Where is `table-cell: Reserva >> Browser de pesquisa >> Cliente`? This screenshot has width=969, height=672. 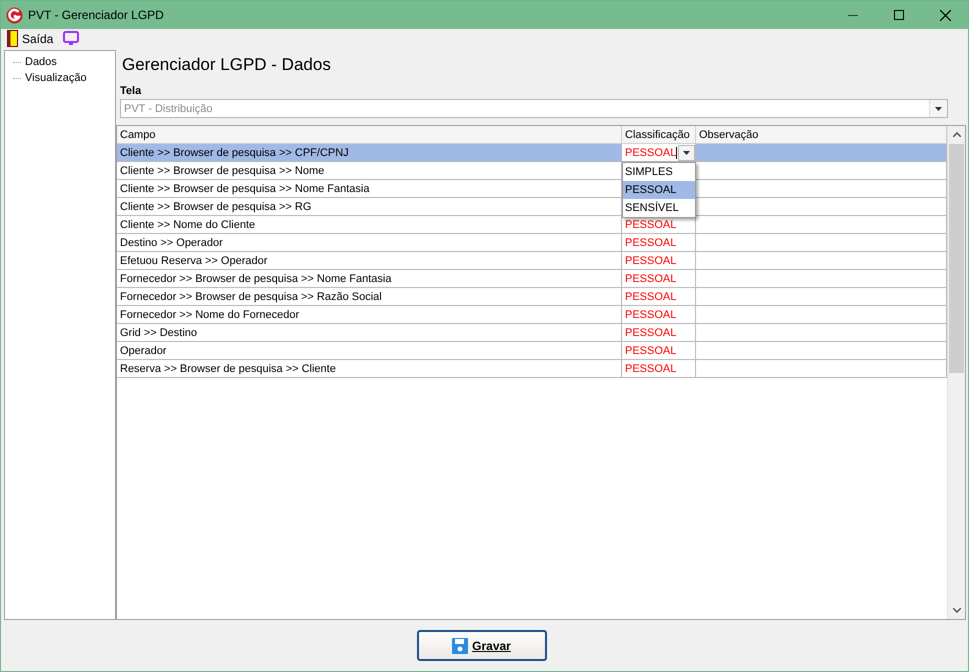 table-cell: Reserva >> Browser de pesquisa >> Cliente is located at coordinates (369, 369).